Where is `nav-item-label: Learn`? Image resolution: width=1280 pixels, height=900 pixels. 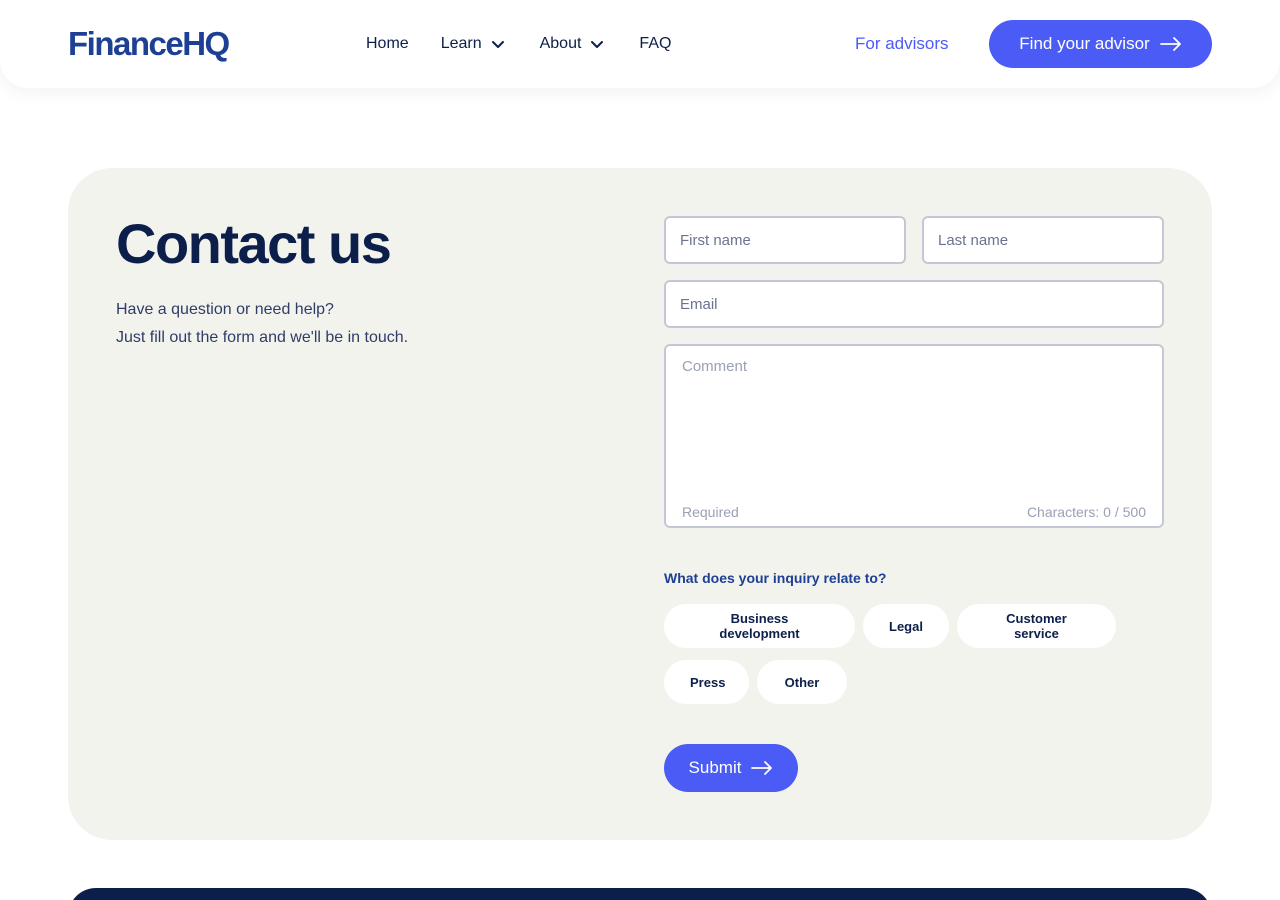 nav-item-label: Learn is located at coordinates (461, 43).